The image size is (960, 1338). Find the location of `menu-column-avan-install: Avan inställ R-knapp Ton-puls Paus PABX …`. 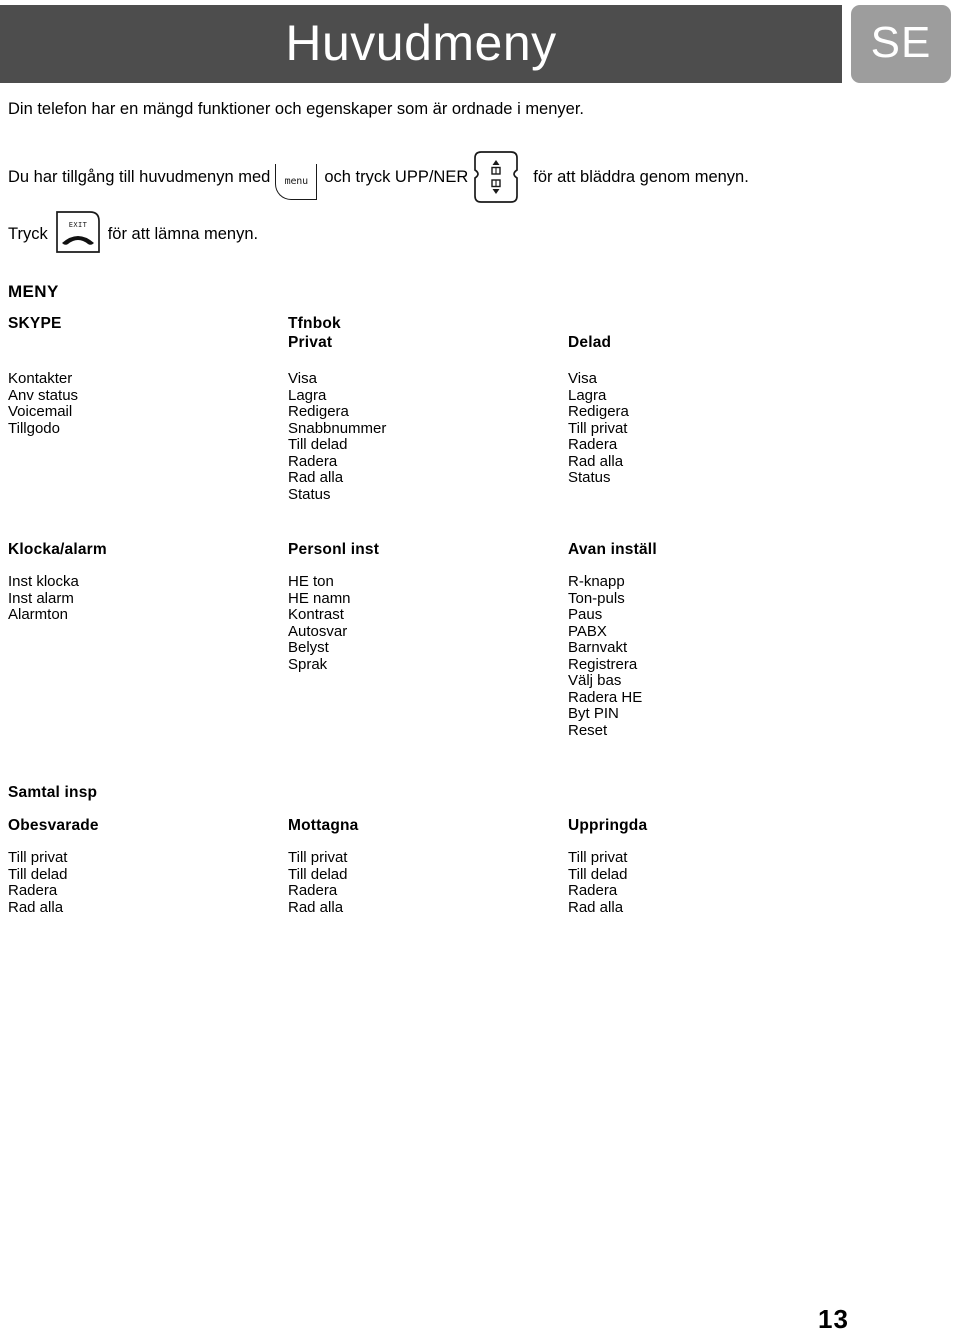

menu-column-avan-install: Avan inställ R-knapp Ton-puls Paus PABX … is located at coordinates (708, 639).